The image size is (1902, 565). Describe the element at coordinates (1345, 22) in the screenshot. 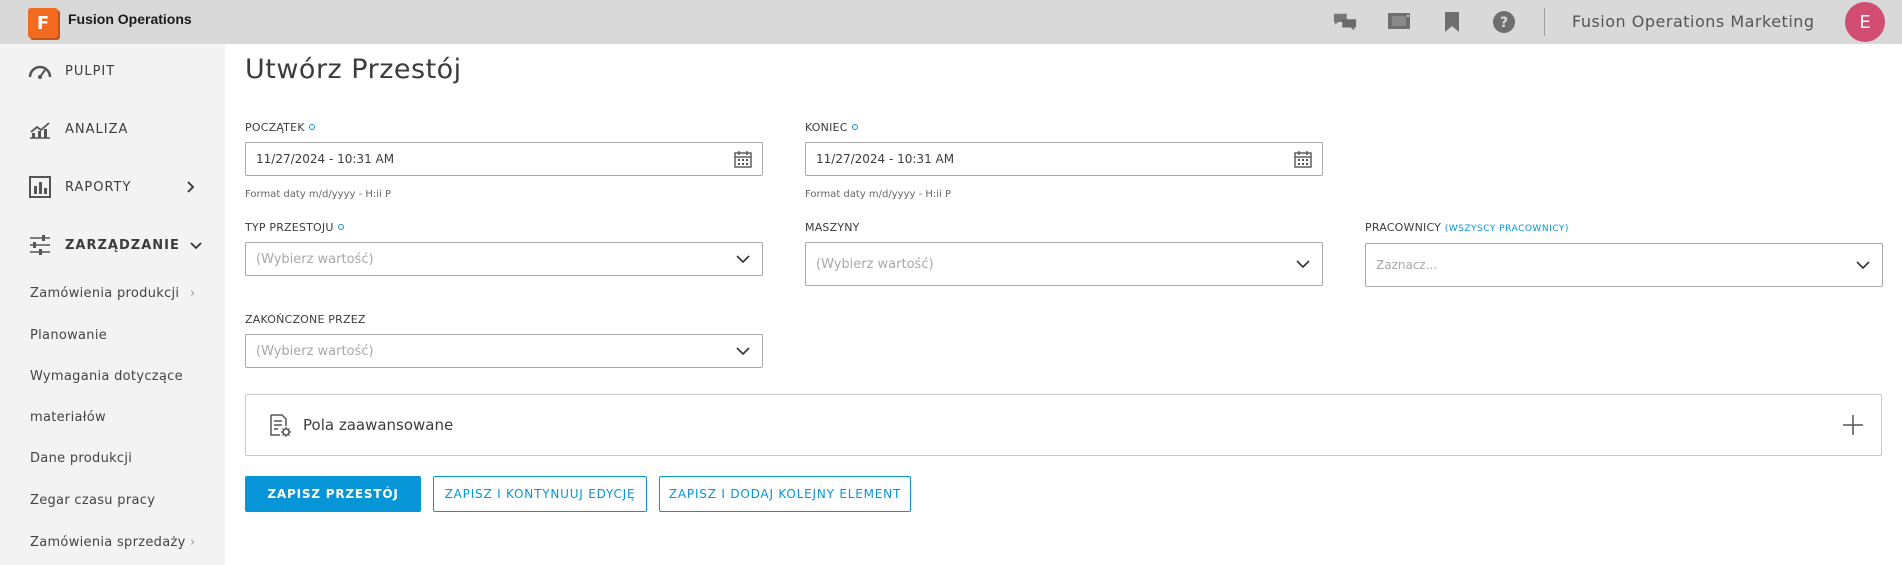

I see `chat-icon` at that location.